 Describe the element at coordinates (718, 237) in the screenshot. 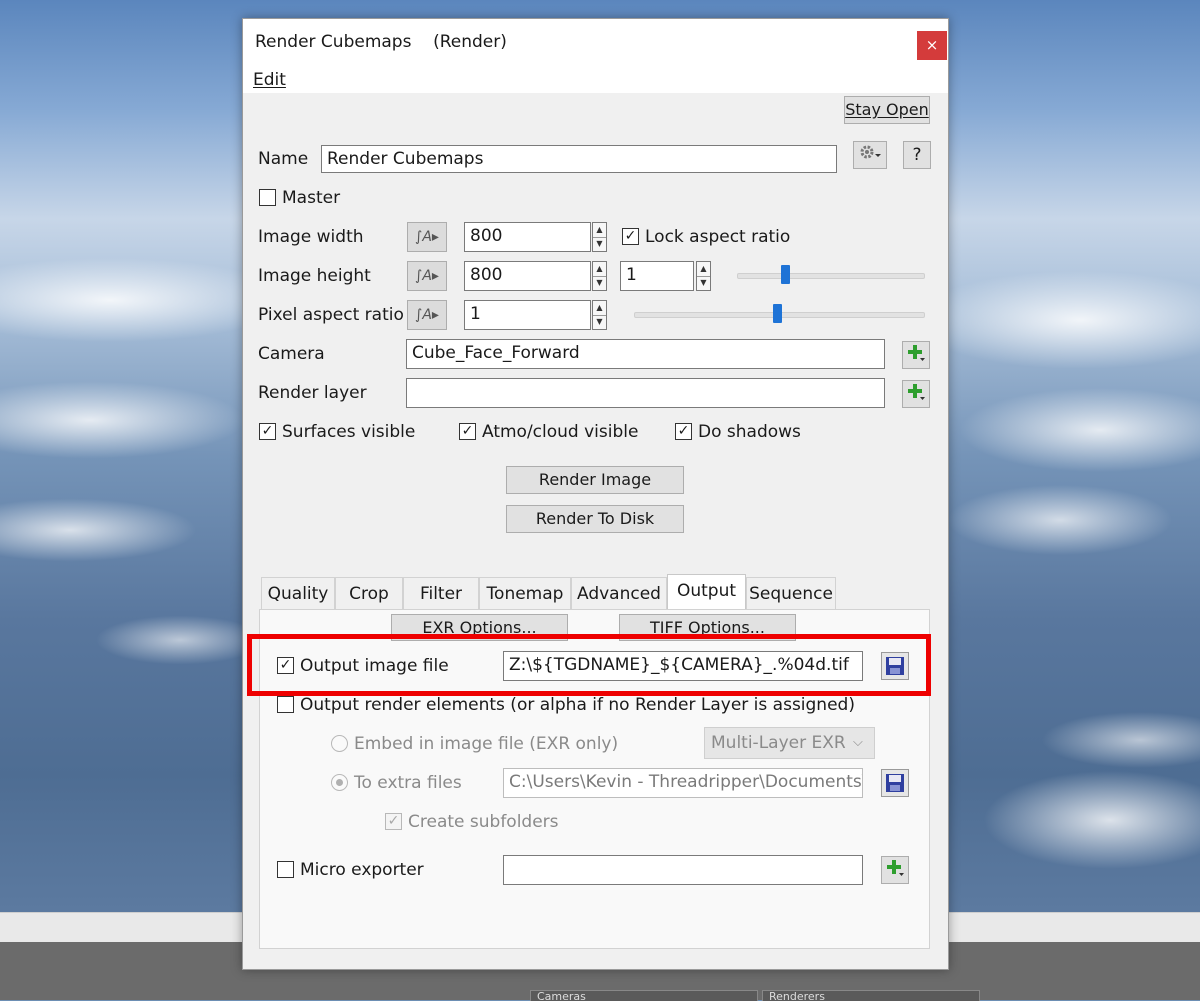

I see `lock-aspect-label: Lock aspect ratio` at that location.